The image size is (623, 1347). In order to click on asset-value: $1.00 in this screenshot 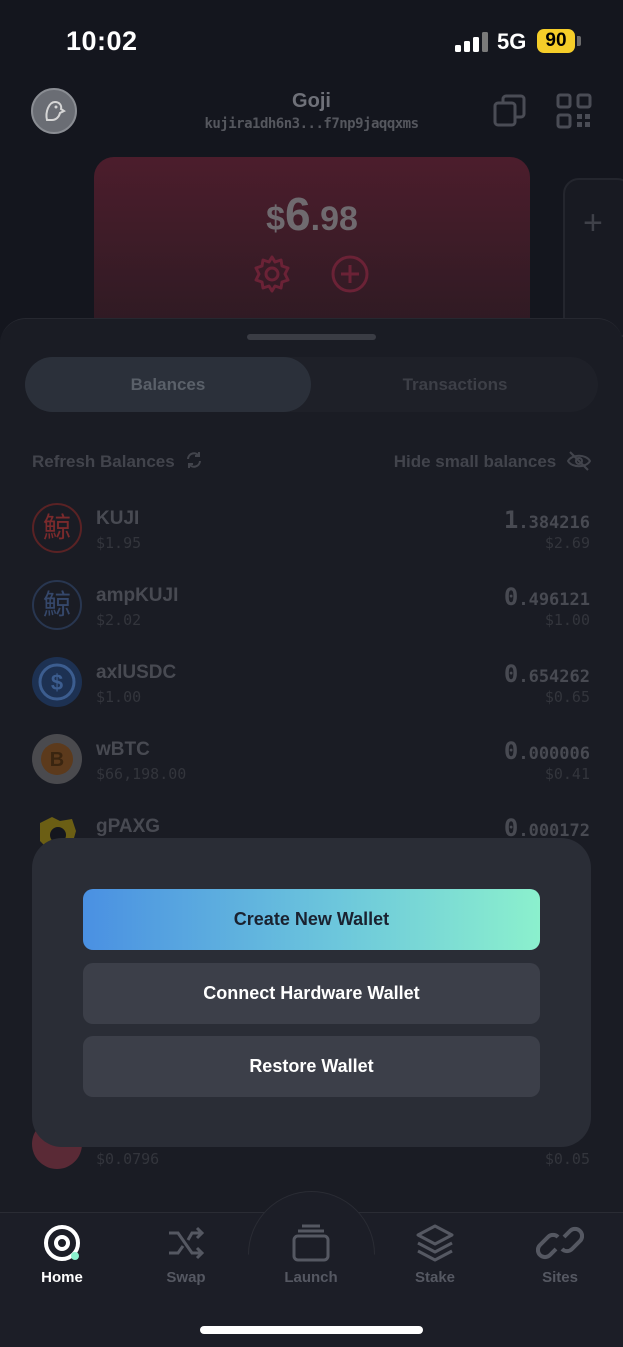, I will do `click(567, 620)`.